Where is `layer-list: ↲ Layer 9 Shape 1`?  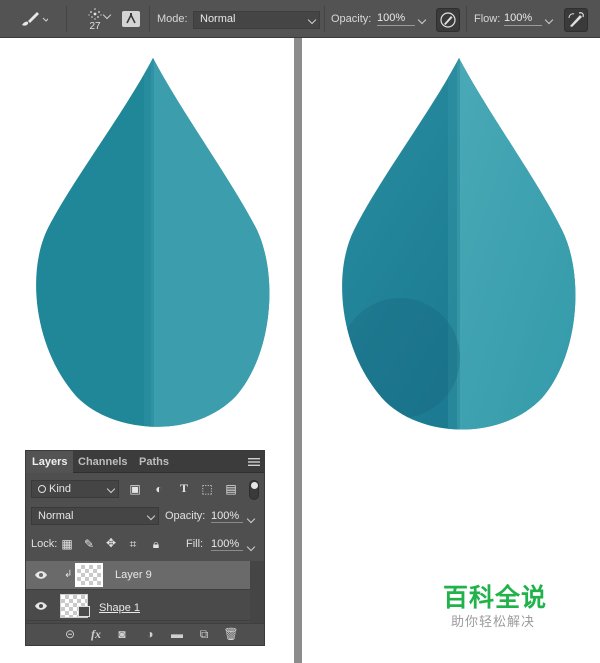
layer-list: ↲ Layer 9 Shape 1 is located at coordinates (145, 592).